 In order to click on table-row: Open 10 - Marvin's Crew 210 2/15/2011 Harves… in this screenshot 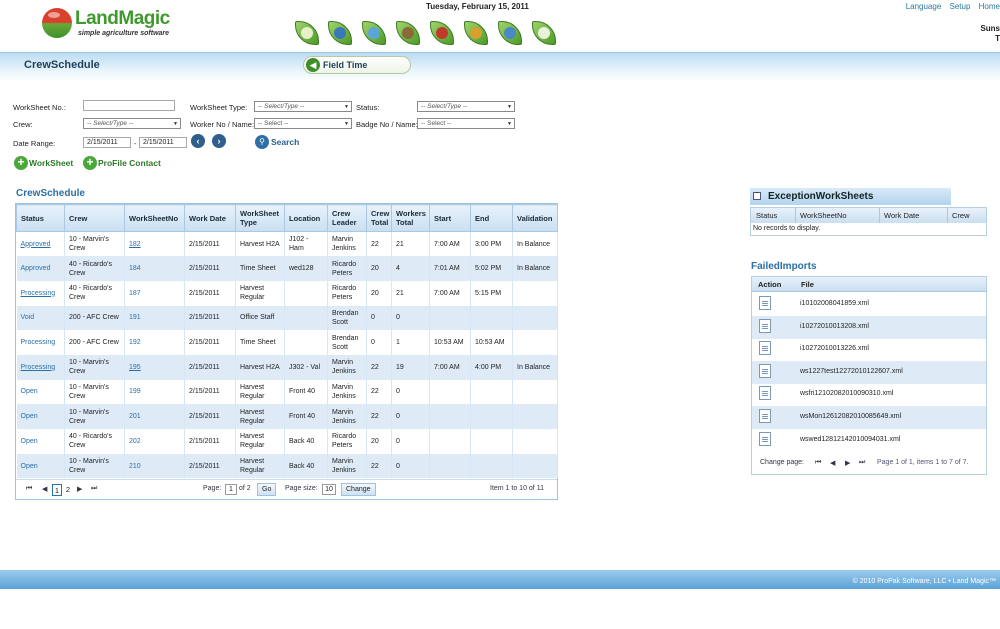, I will do `click(287, 466)`.